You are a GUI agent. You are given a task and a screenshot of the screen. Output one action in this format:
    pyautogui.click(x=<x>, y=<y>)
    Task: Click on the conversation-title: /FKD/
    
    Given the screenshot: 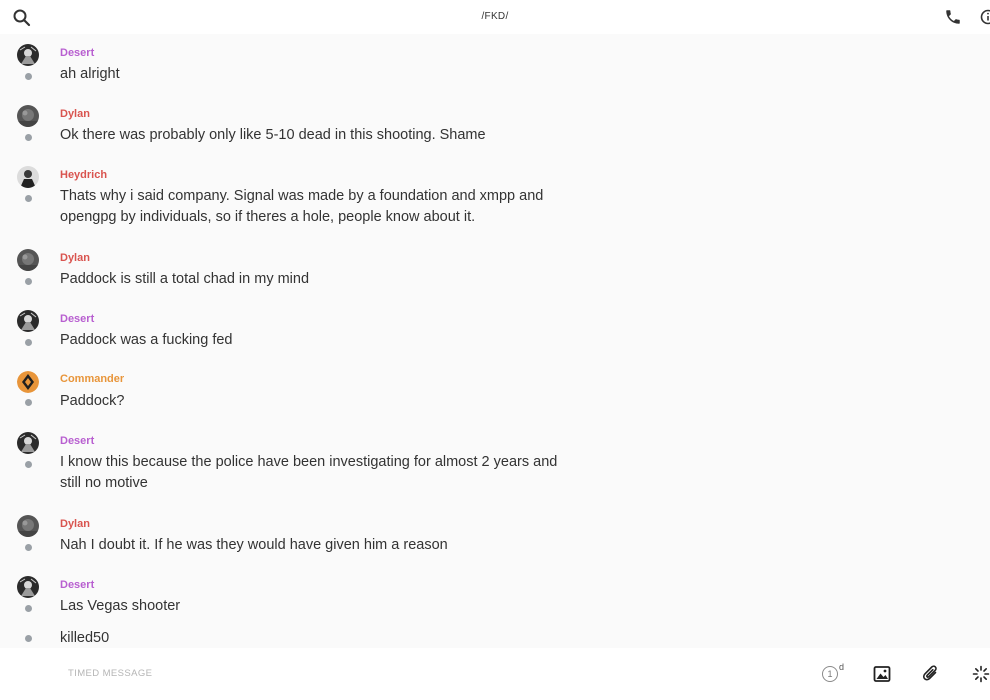 What is the action you would take?
    pyautogui.click(x=495, y=16)
    